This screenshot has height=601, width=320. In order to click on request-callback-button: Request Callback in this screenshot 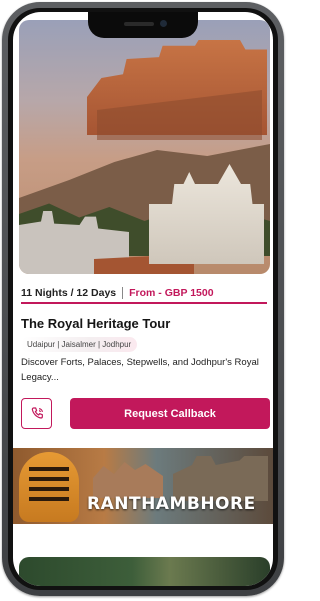, I will do `click(170, 413)`.